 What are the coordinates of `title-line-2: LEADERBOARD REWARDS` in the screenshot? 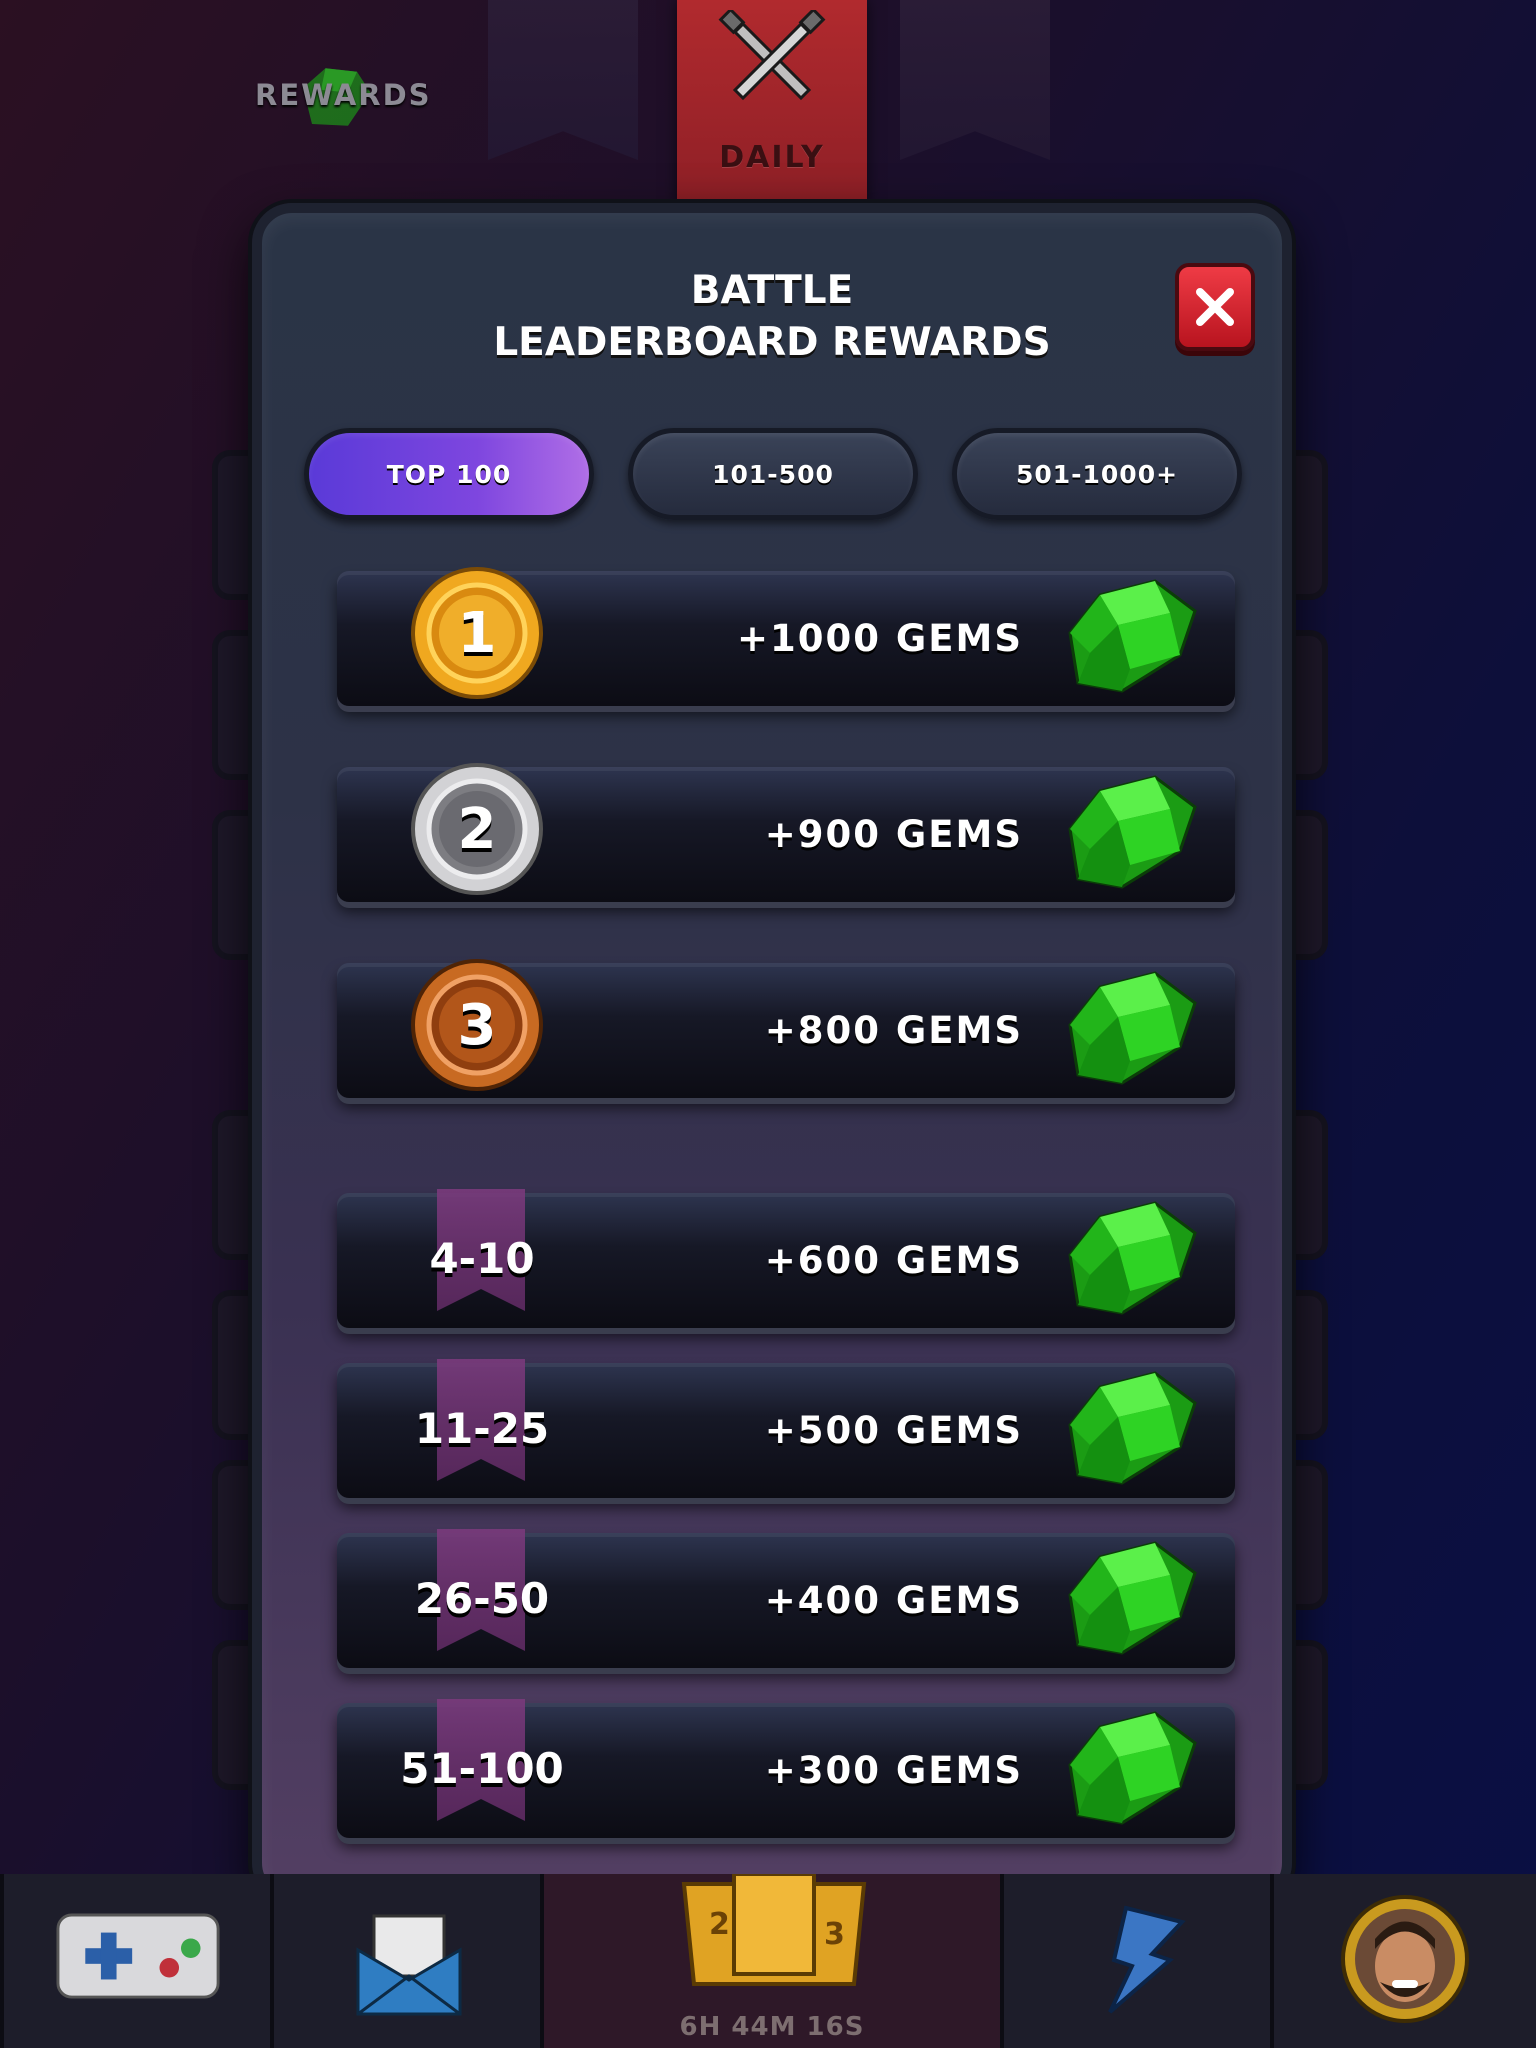 It's located at (772, 342).